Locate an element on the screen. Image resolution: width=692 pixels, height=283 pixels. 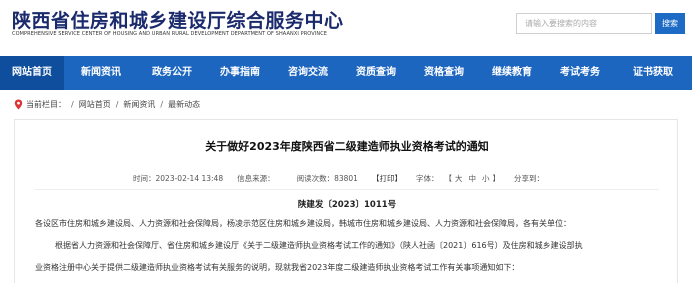
breadcrumb-item-news: 新闻资讯 is located at coordinates (139, 104).